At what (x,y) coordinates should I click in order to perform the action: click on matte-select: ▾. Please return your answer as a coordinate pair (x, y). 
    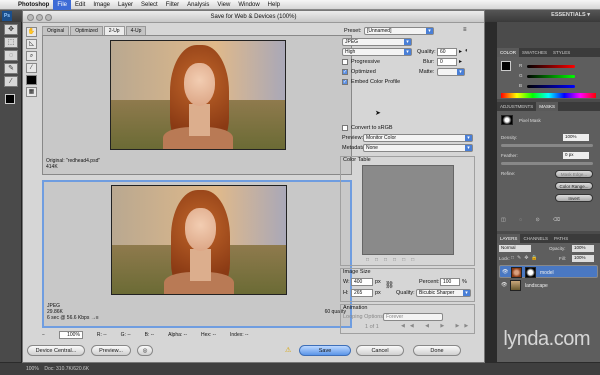
    Looking at the image, I should click on (451, 72).